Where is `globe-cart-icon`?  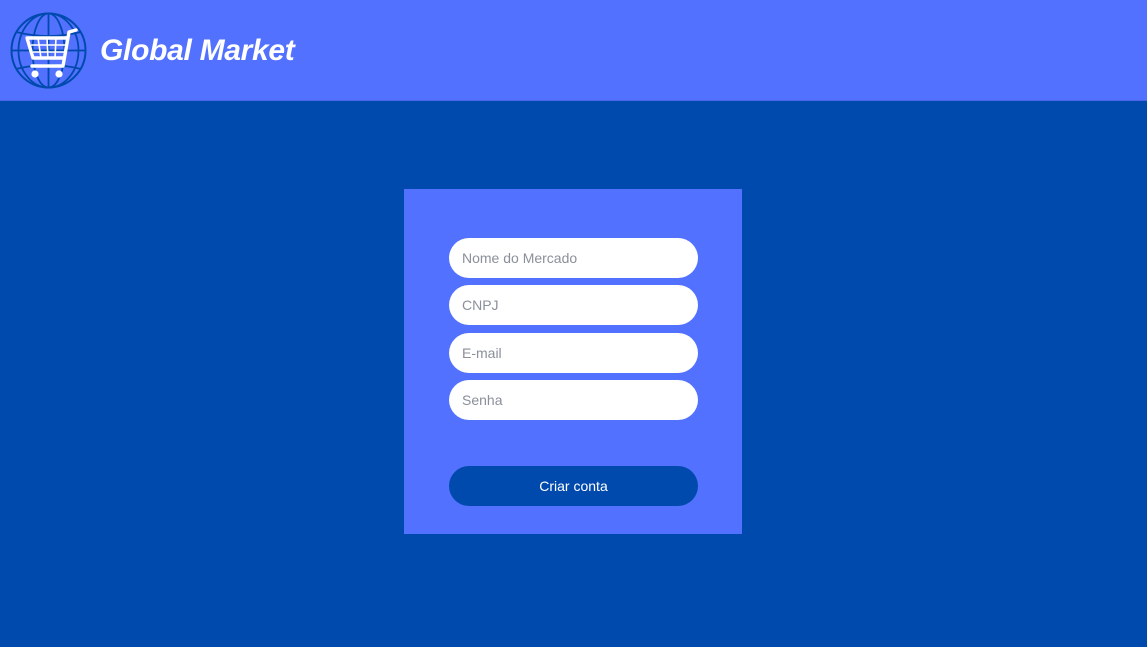
globe-cart-icon is located at coordinates (48, 50).